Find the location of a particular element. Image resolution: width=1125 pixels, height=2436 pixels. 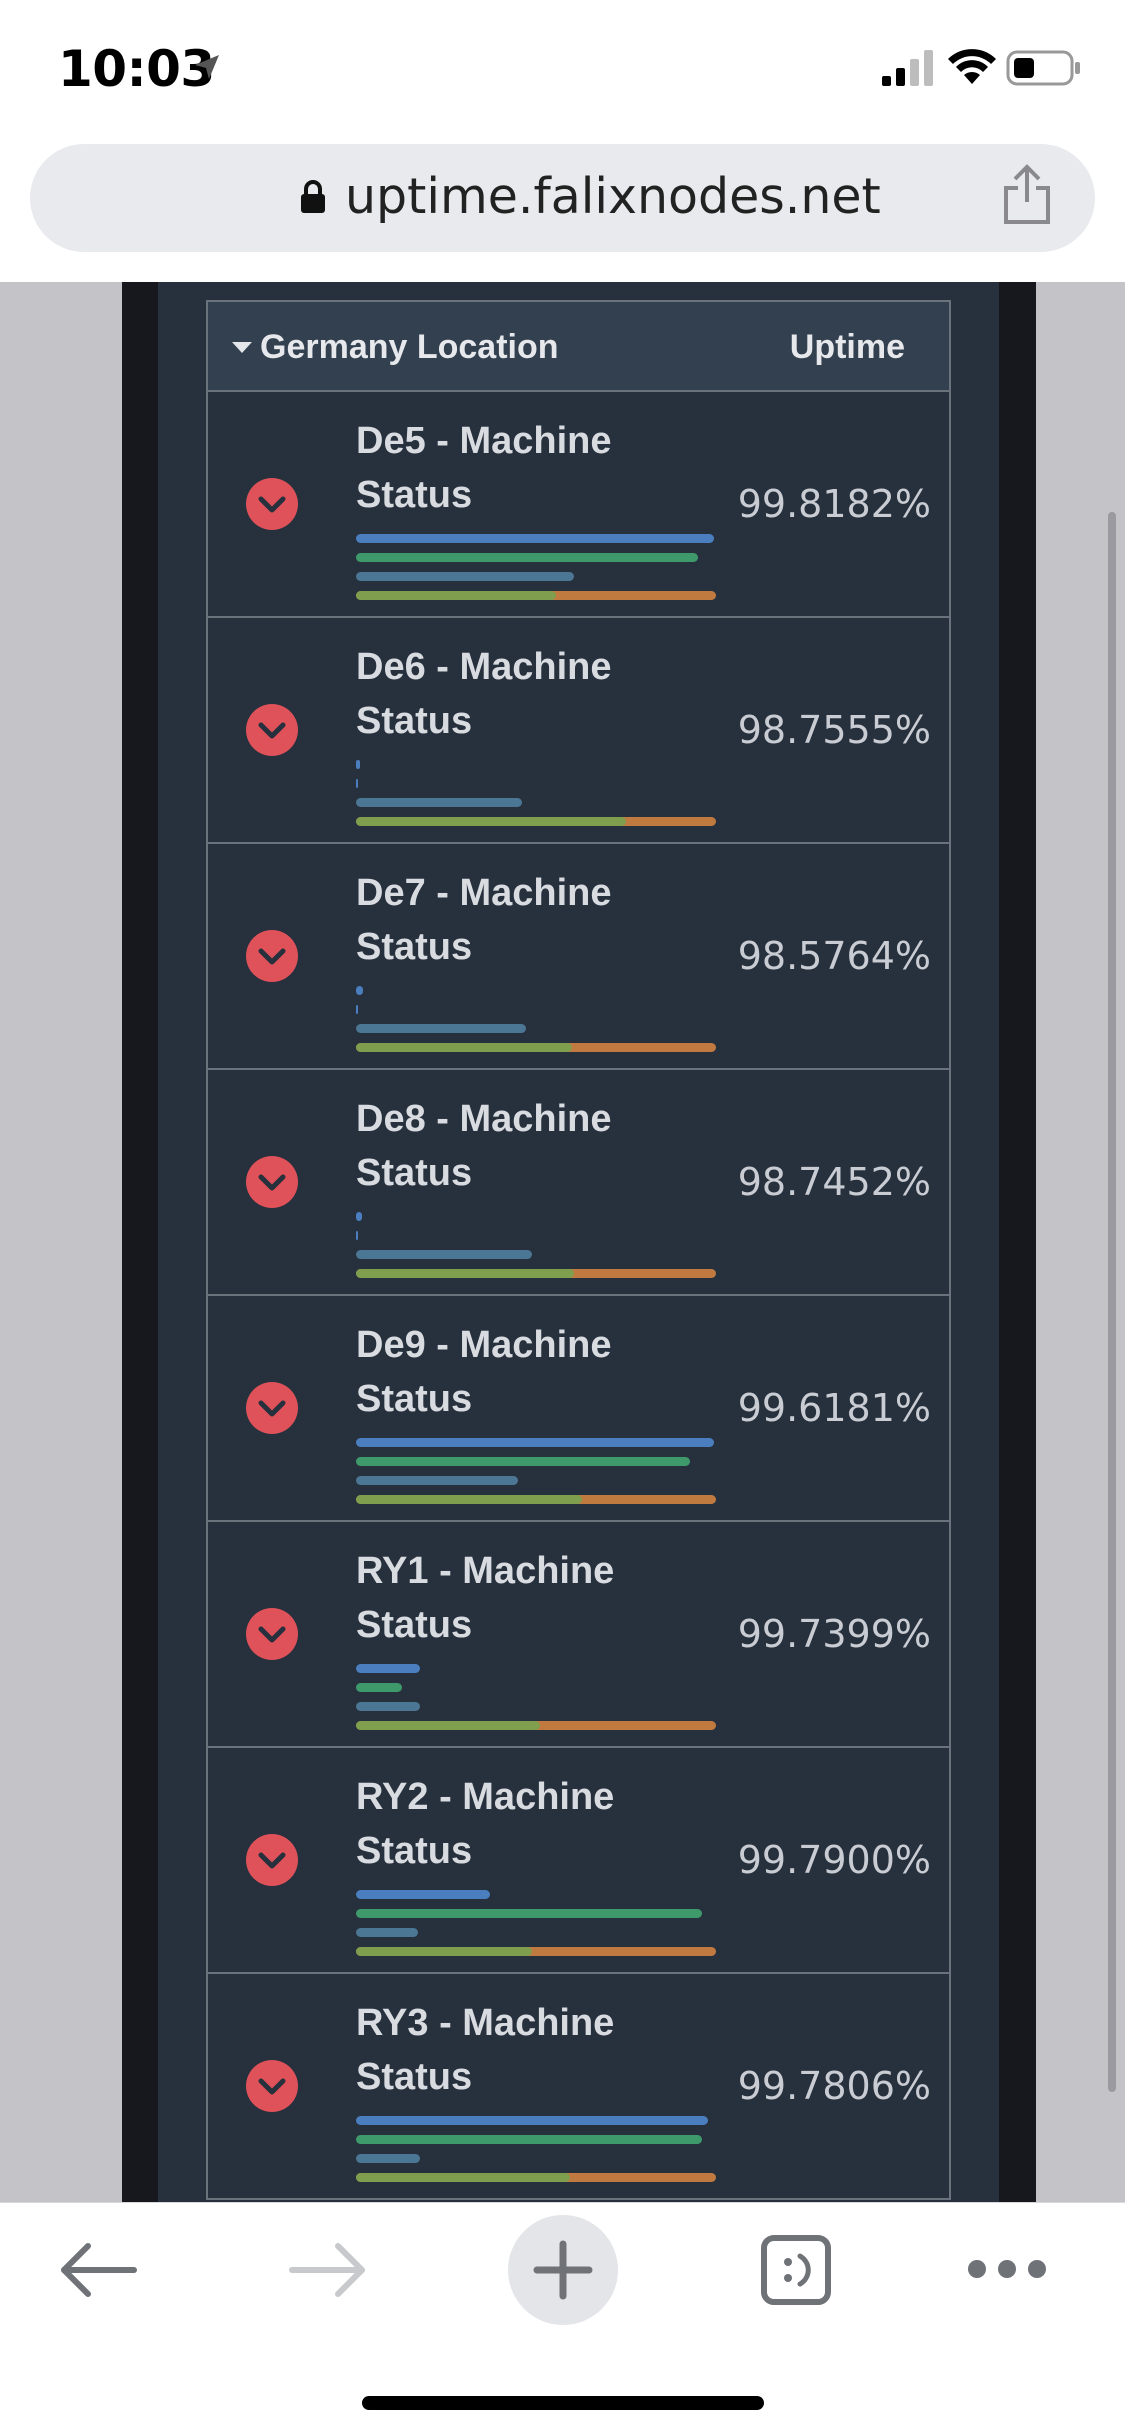

location-arrow-icon is located at coordinates (207, 67).